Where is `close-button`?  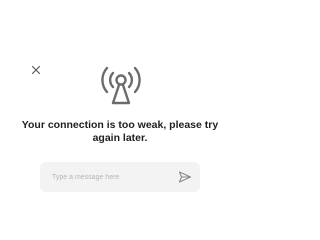
close-button is located at coordinates (36, 70).